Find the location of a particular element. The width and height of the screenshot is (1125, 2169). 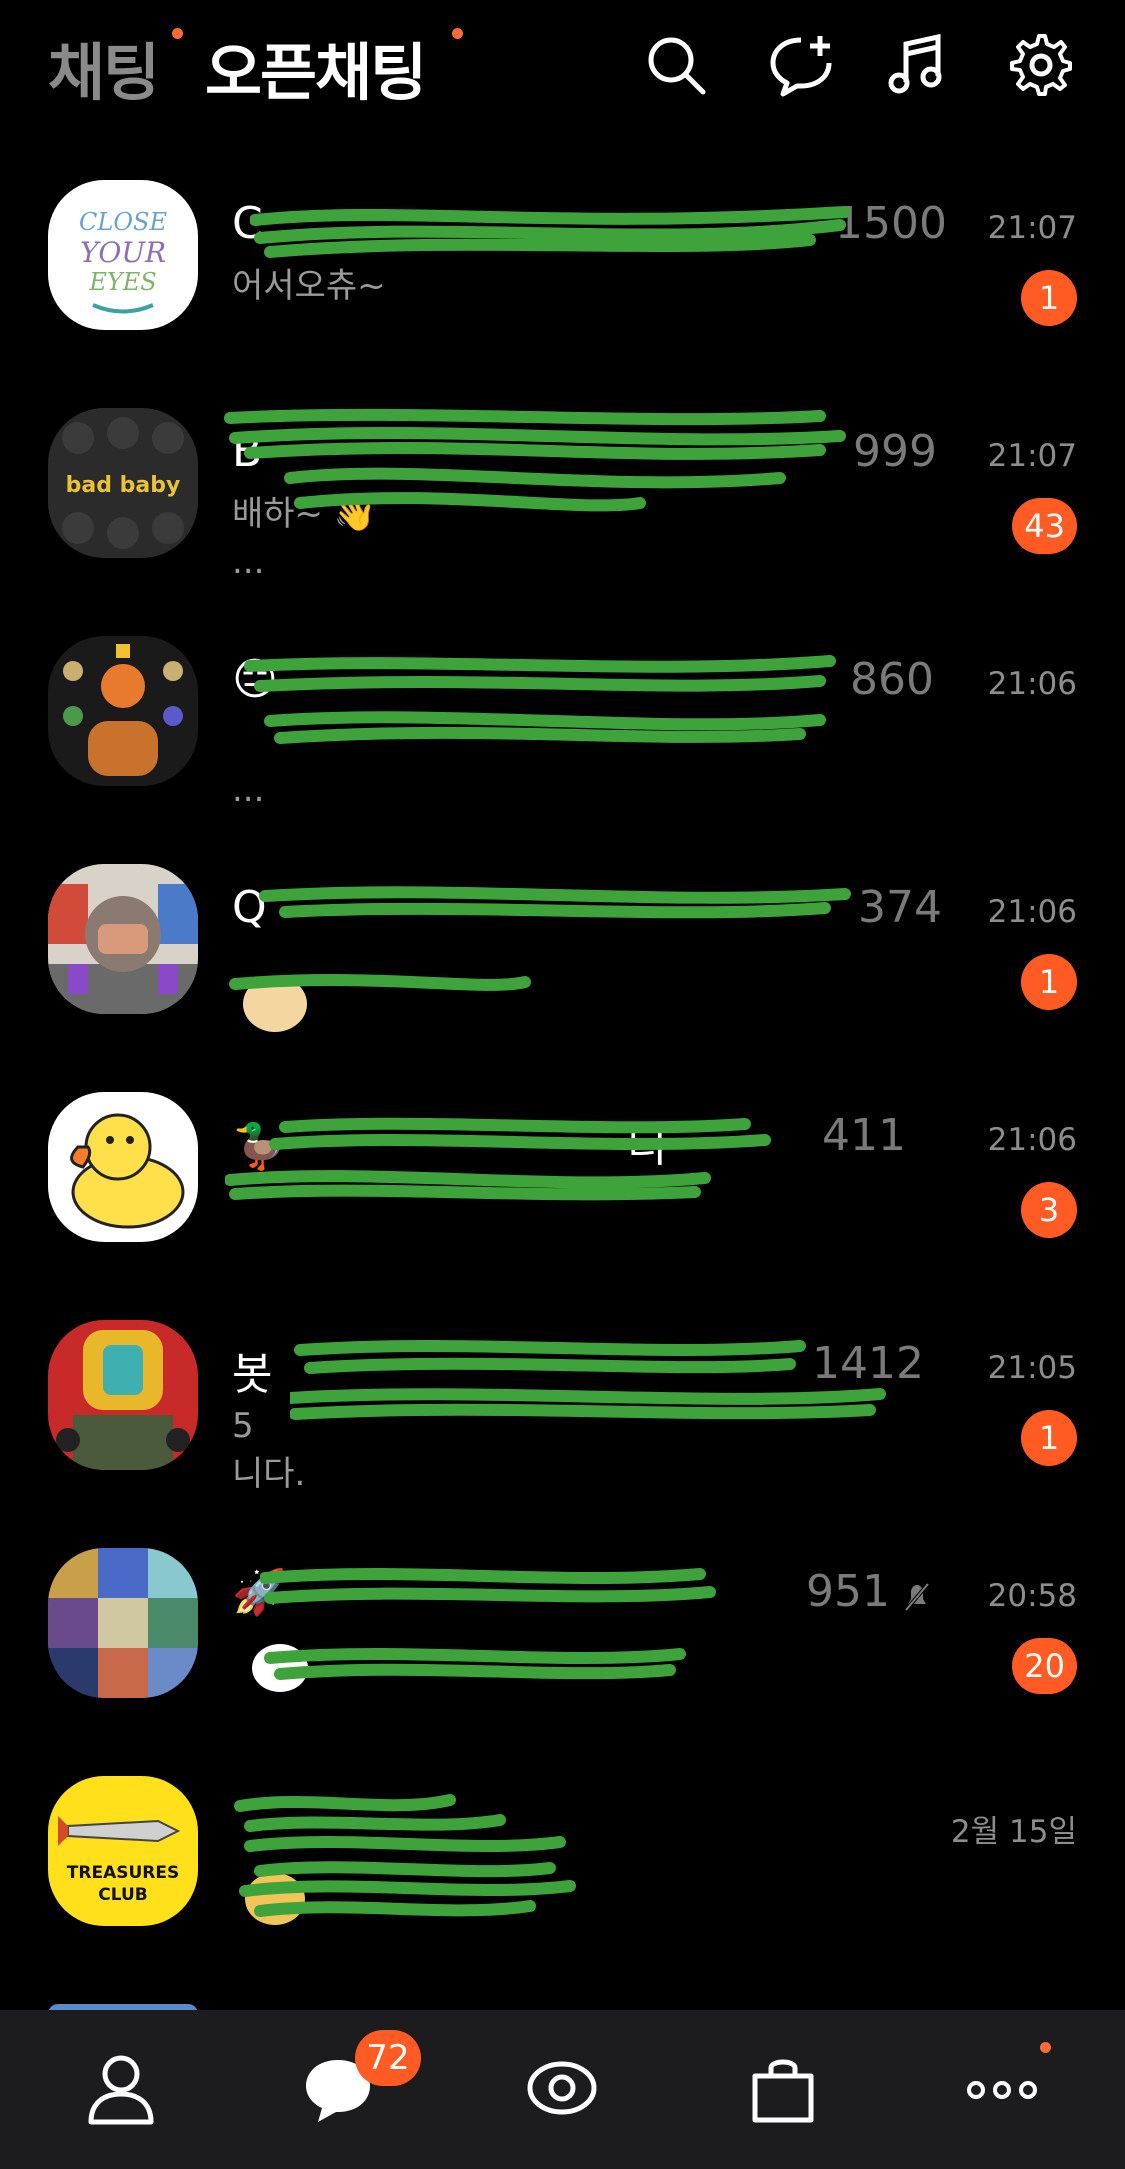

last-message: 어서오츄~ is located at coordinates (309, 286).